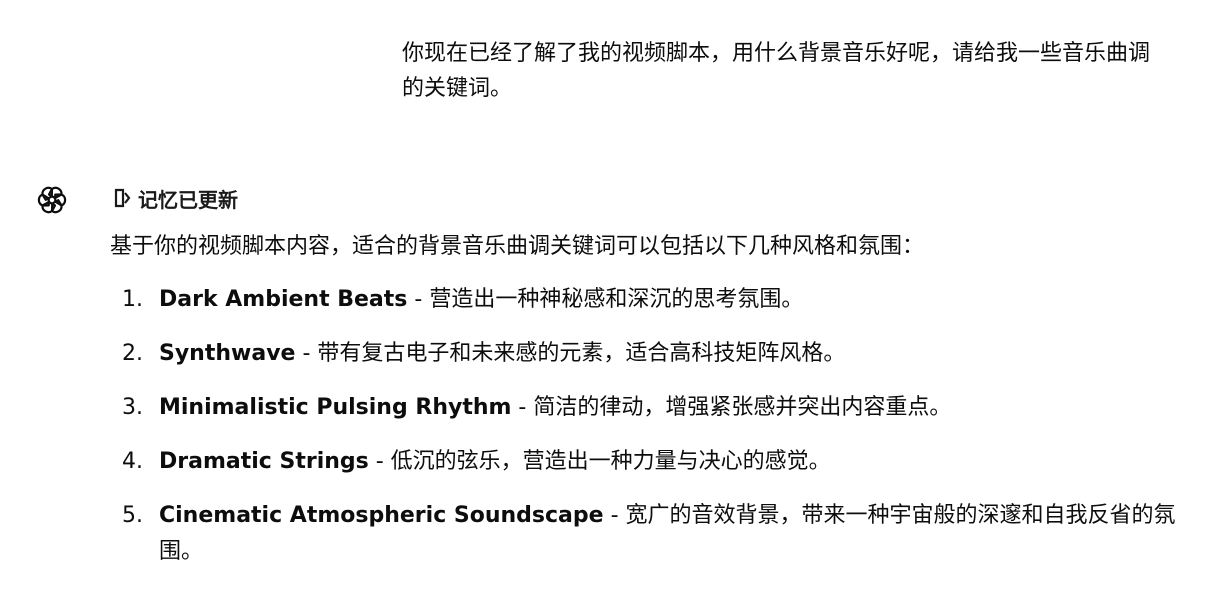  Describe the element at coordinates (283, 299) in the screenshot. I see `list-keyword: Dark Ambient Beats` at that location.